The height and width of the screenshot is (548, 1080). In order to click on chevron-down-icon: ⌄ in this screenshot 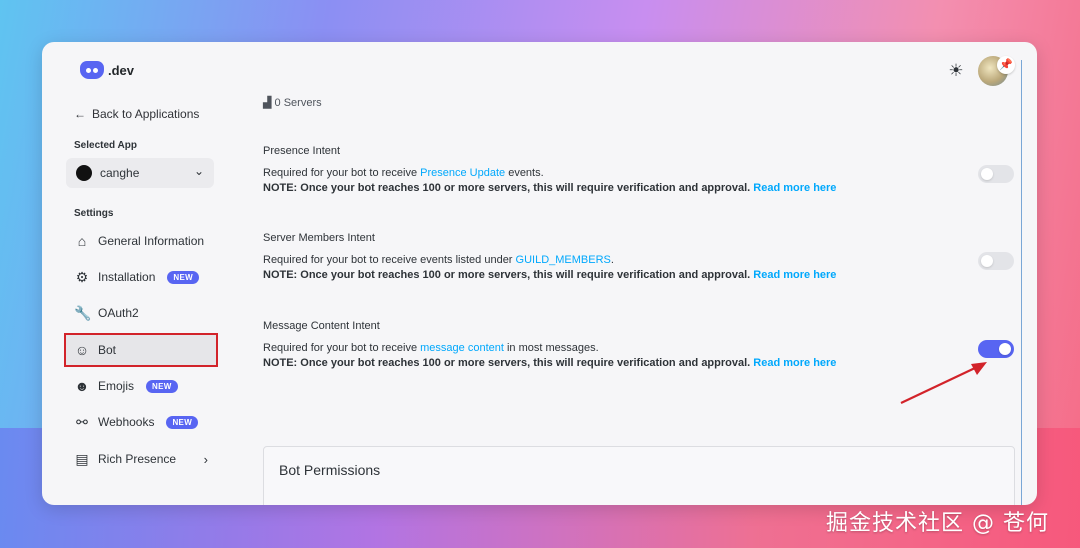, I will do `click(198, 171)`.